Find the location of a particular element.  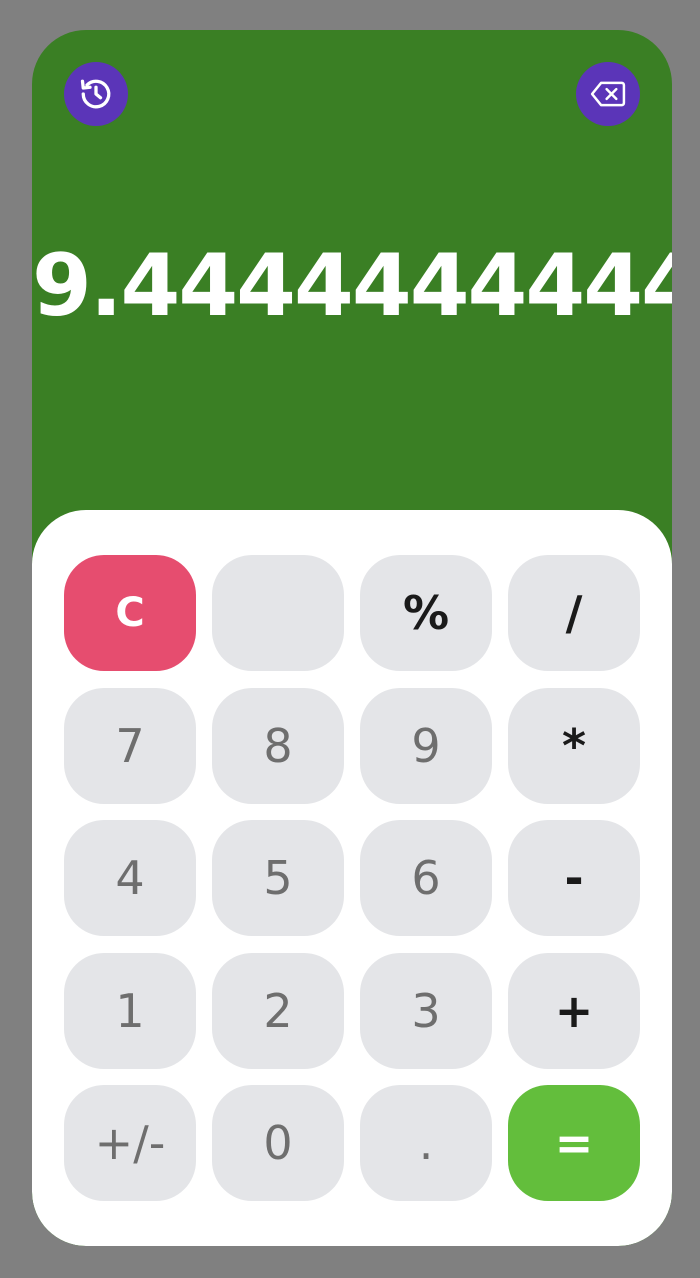

digit-0-key: 0 is located at coordinates (278, 1143).